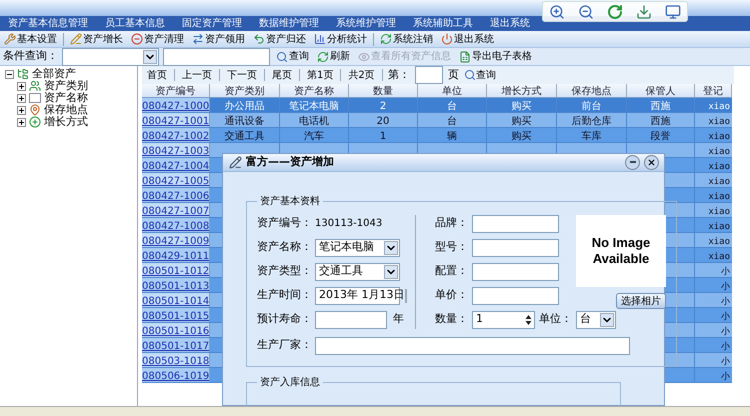  Describe the element at coordinates (30, 39) in the screenshot. I see `toolbar-button: 基本设置` at that location.